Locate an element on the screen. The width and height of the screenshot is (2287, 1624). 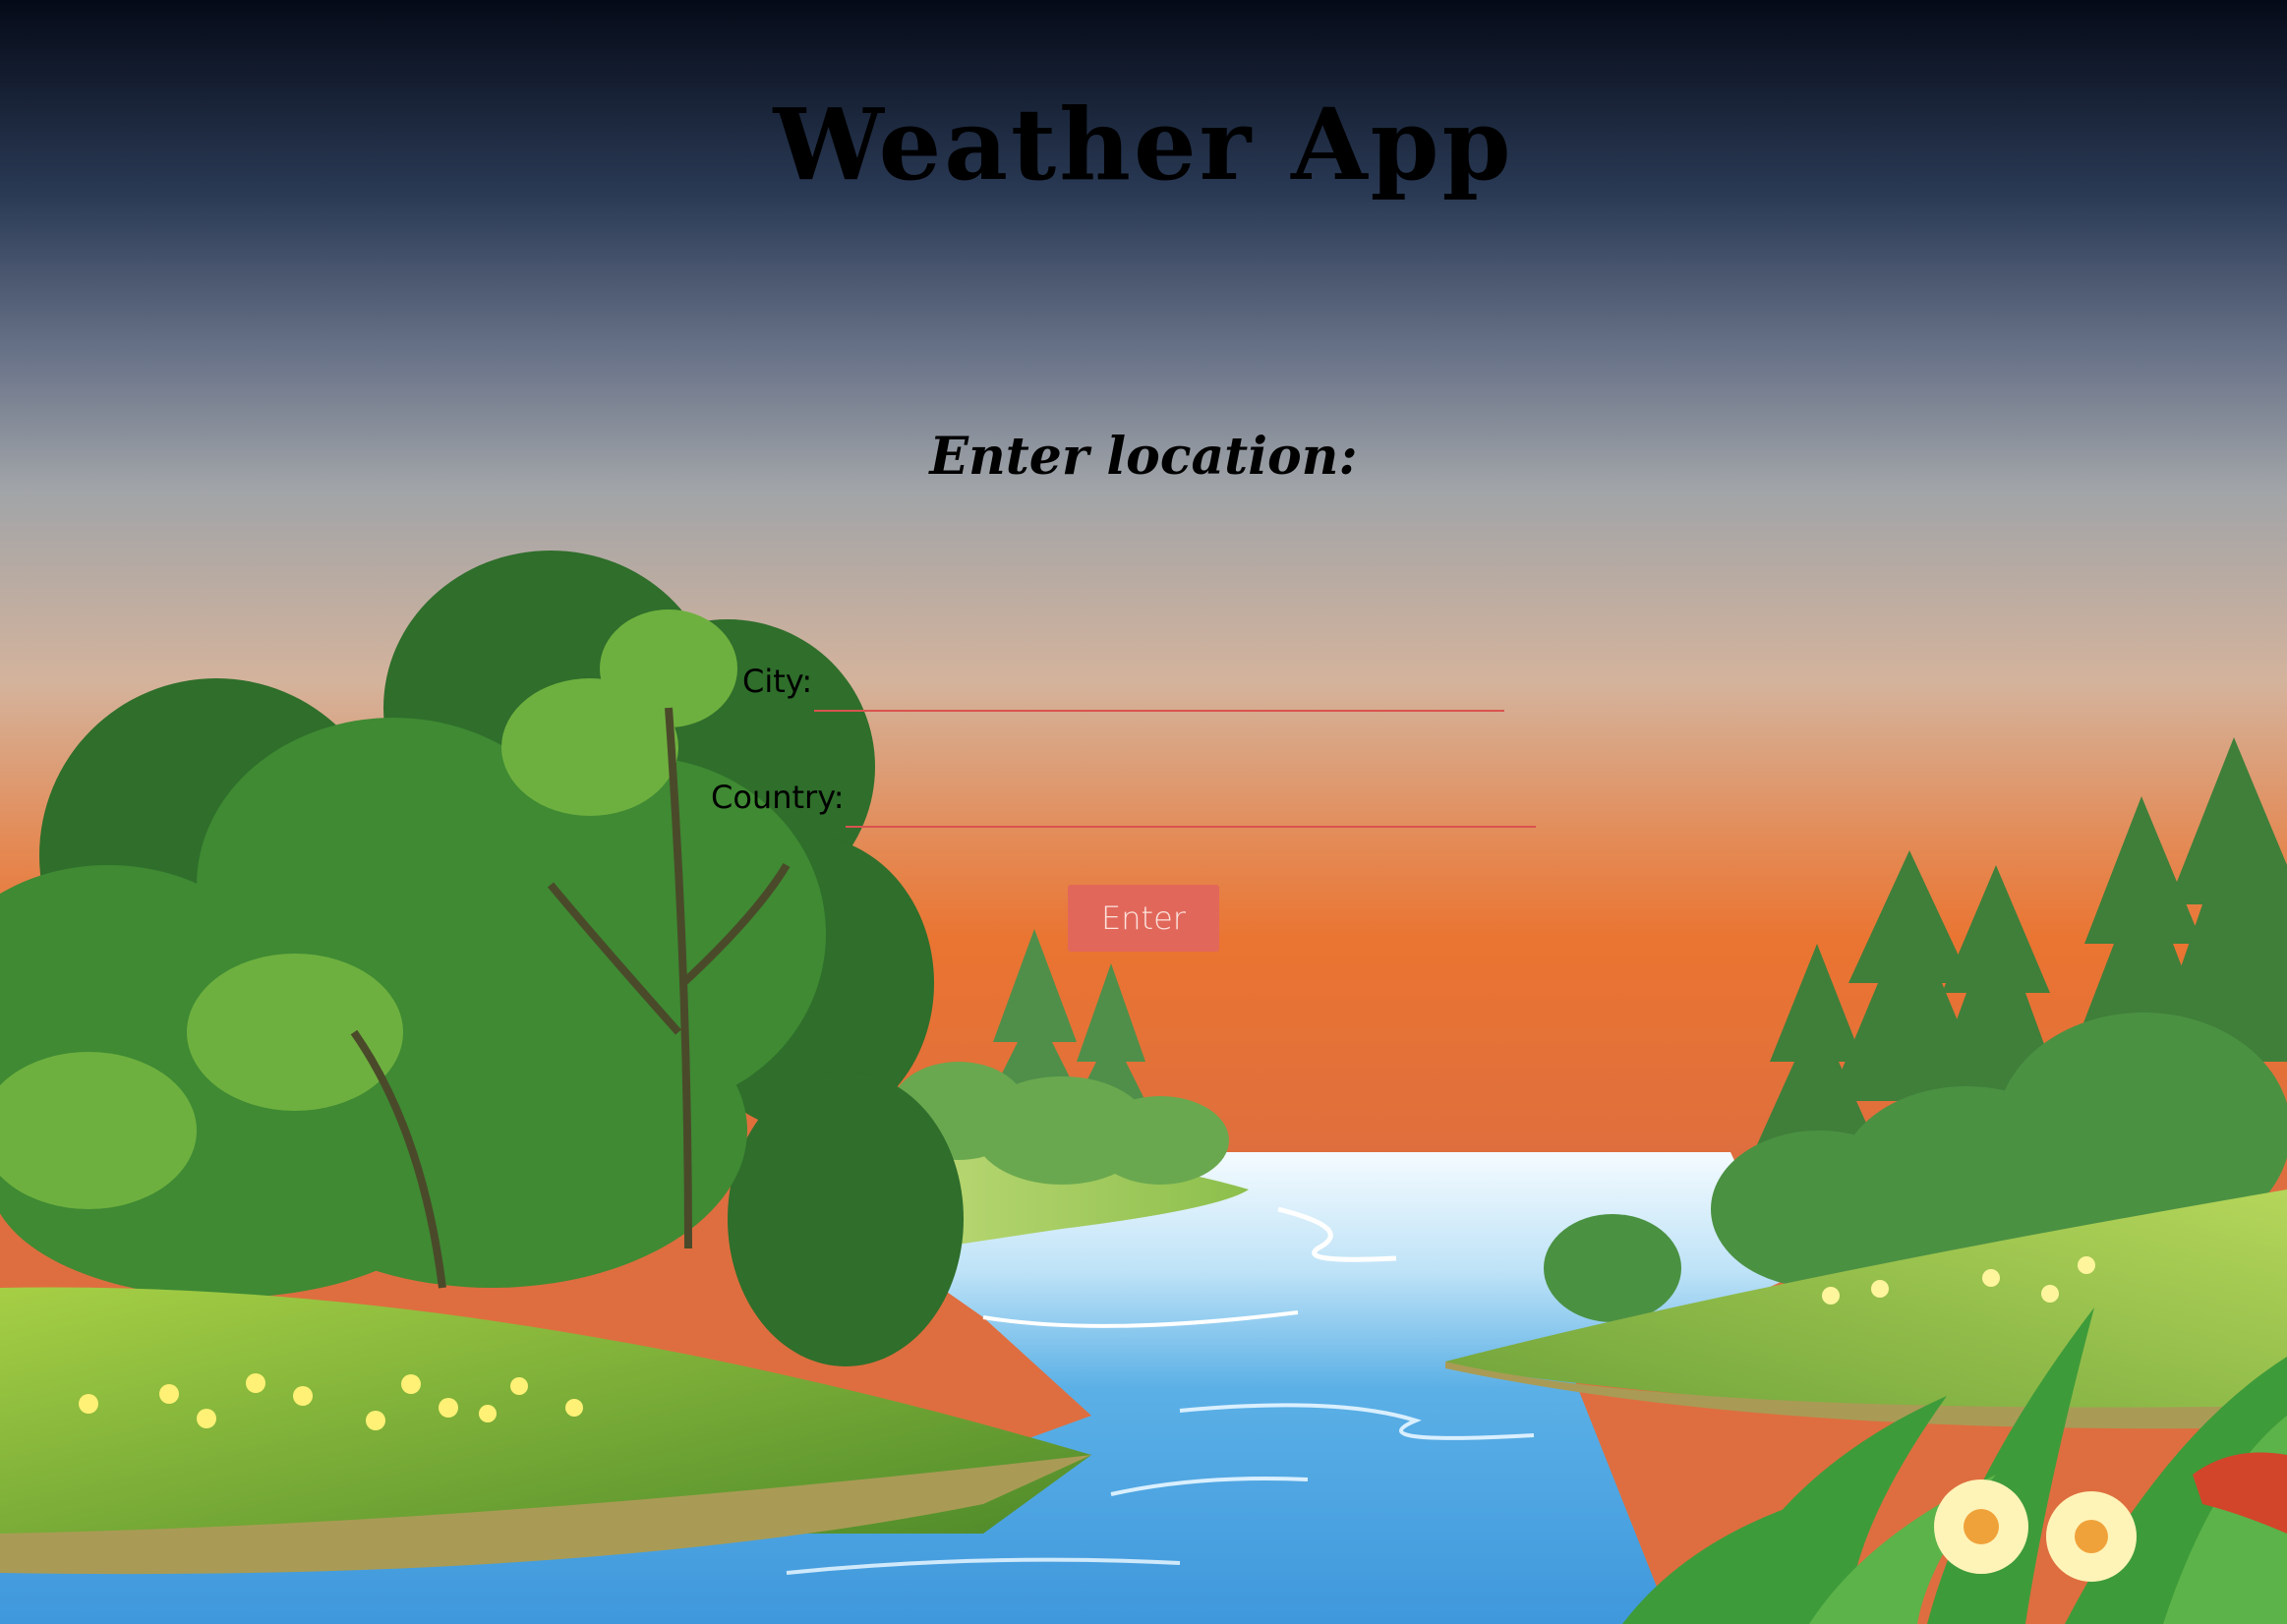
city-label: City: is located at coordinates (777, 681).